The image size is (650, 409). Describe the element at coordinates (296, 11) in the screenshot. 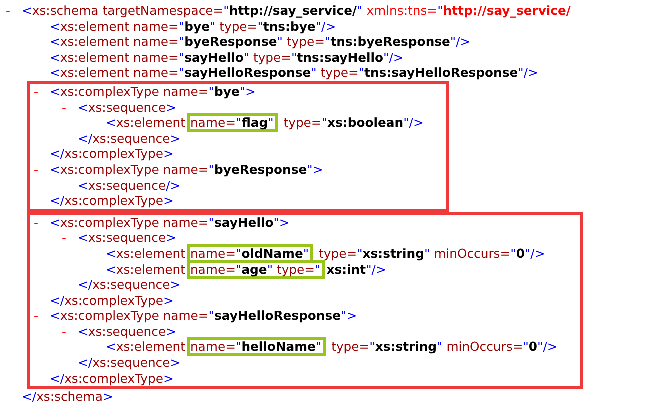

I see `xml-line: <xs:schema targetNamespace="http://say_service/" xmlns:tns="http://say_service/` at that location.